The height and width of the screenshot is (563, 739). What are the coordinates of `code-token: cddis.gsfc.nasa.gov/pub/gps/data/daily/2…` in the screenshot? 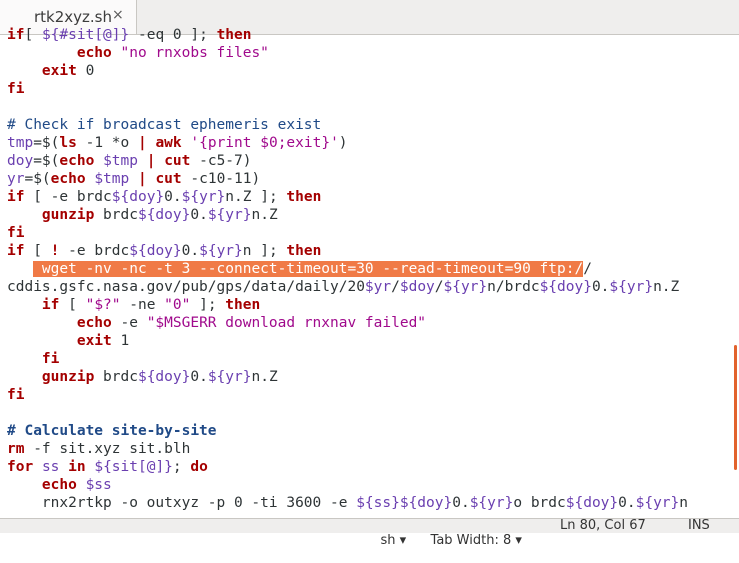 It's located at (186, 287).